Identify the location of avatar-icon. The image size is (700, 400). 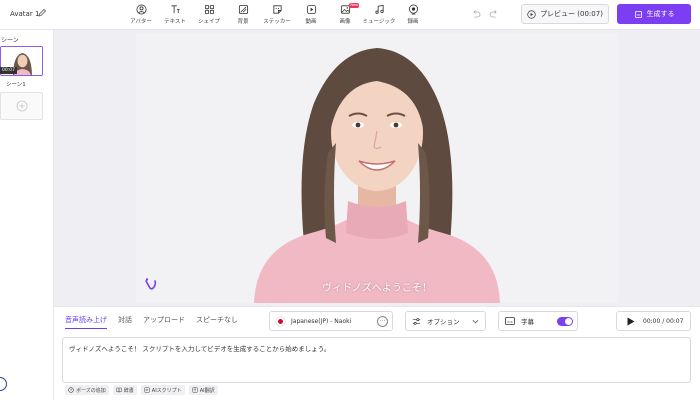
(141, 9).